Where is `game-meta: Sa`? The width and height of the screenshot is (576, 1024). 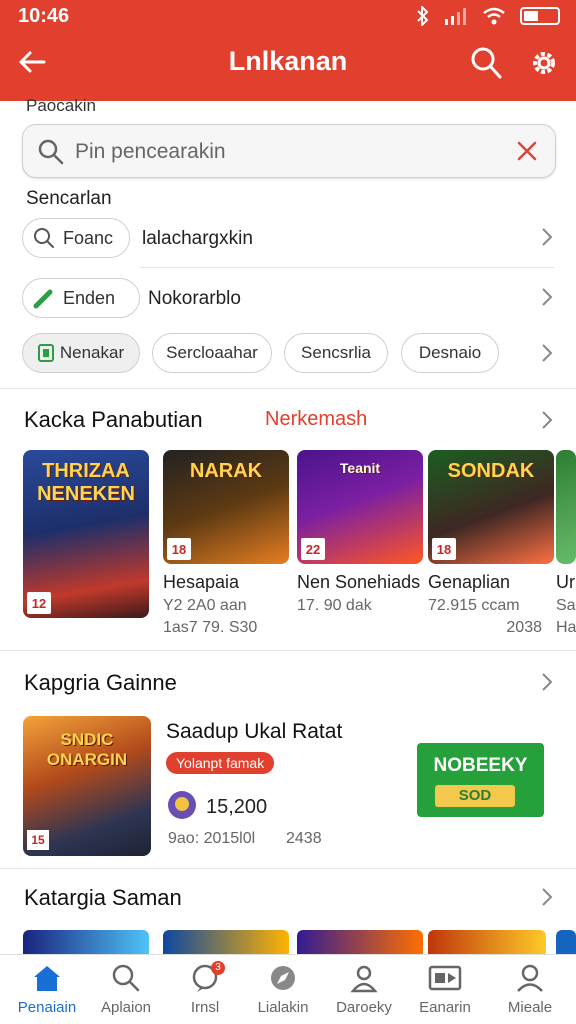
game-meta: Sa is located at coordinates (566, 605).